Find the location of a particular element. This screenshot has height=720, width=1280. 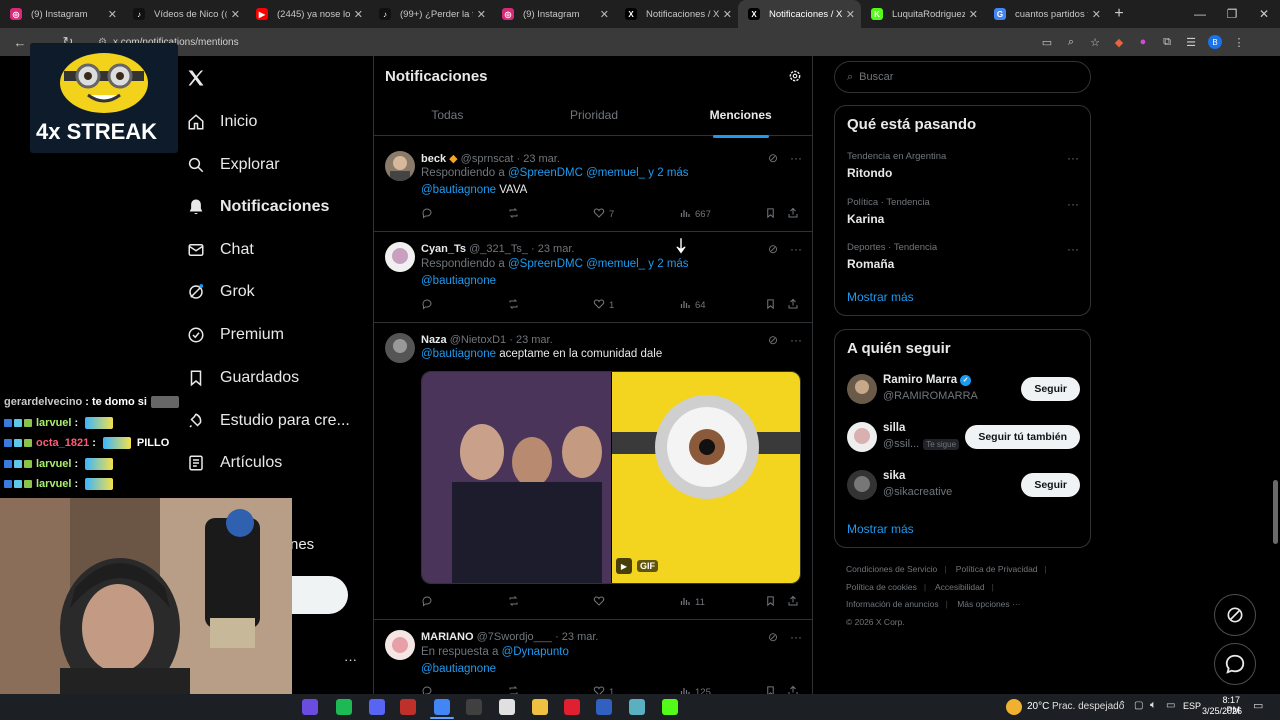

bookmark-star-icon: ☆ is located at coordinates (1095, 42).